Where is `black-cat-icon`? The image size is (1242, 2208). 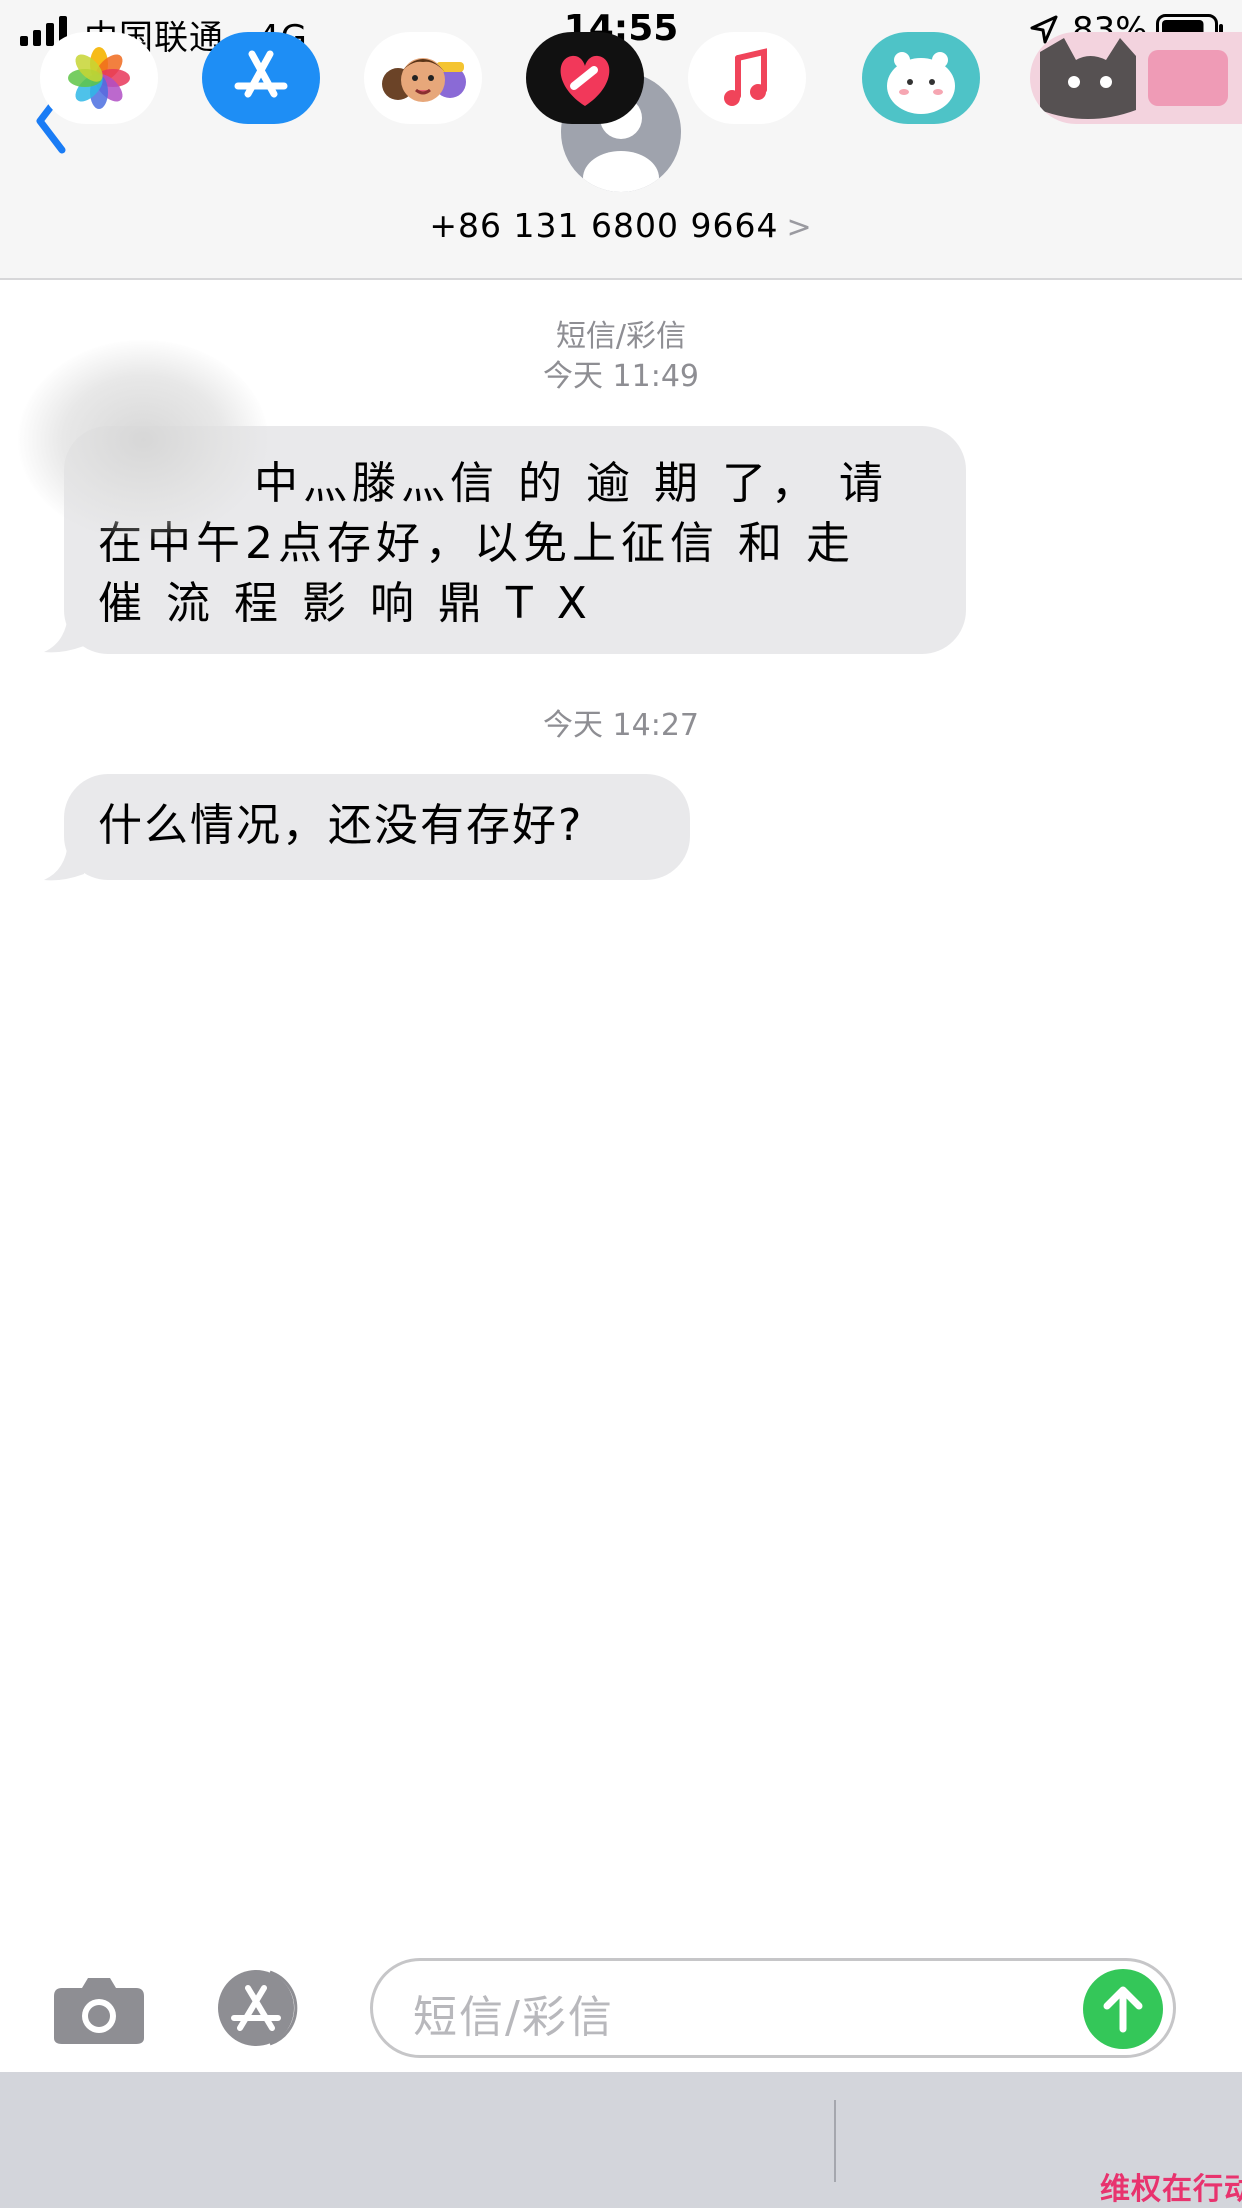 black-cat-icon is located at coordinates (1136, 78).